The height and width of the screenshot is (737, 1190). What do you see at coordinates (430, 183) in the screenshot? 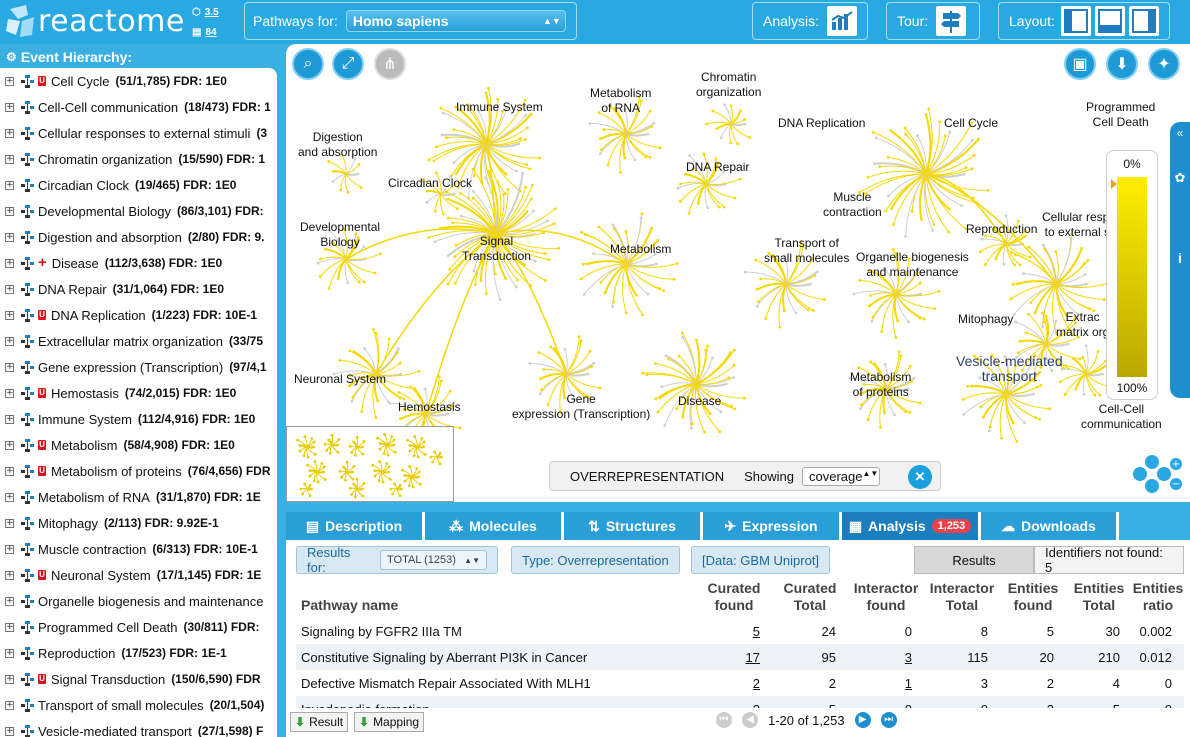
I see `pathway-node-label: Circadian Clock` at bounding box center [430, 183].